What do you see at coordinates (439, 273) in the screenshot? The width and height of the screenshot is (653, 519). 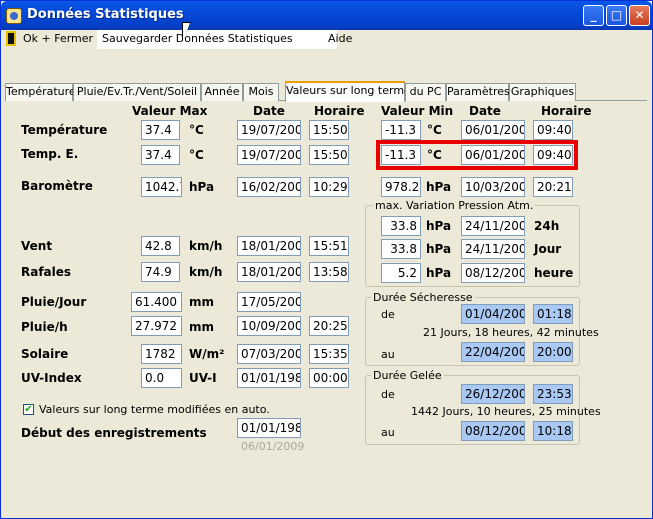 I see `pressure-hour-unit: hPa` at bounding box center [439, 273].